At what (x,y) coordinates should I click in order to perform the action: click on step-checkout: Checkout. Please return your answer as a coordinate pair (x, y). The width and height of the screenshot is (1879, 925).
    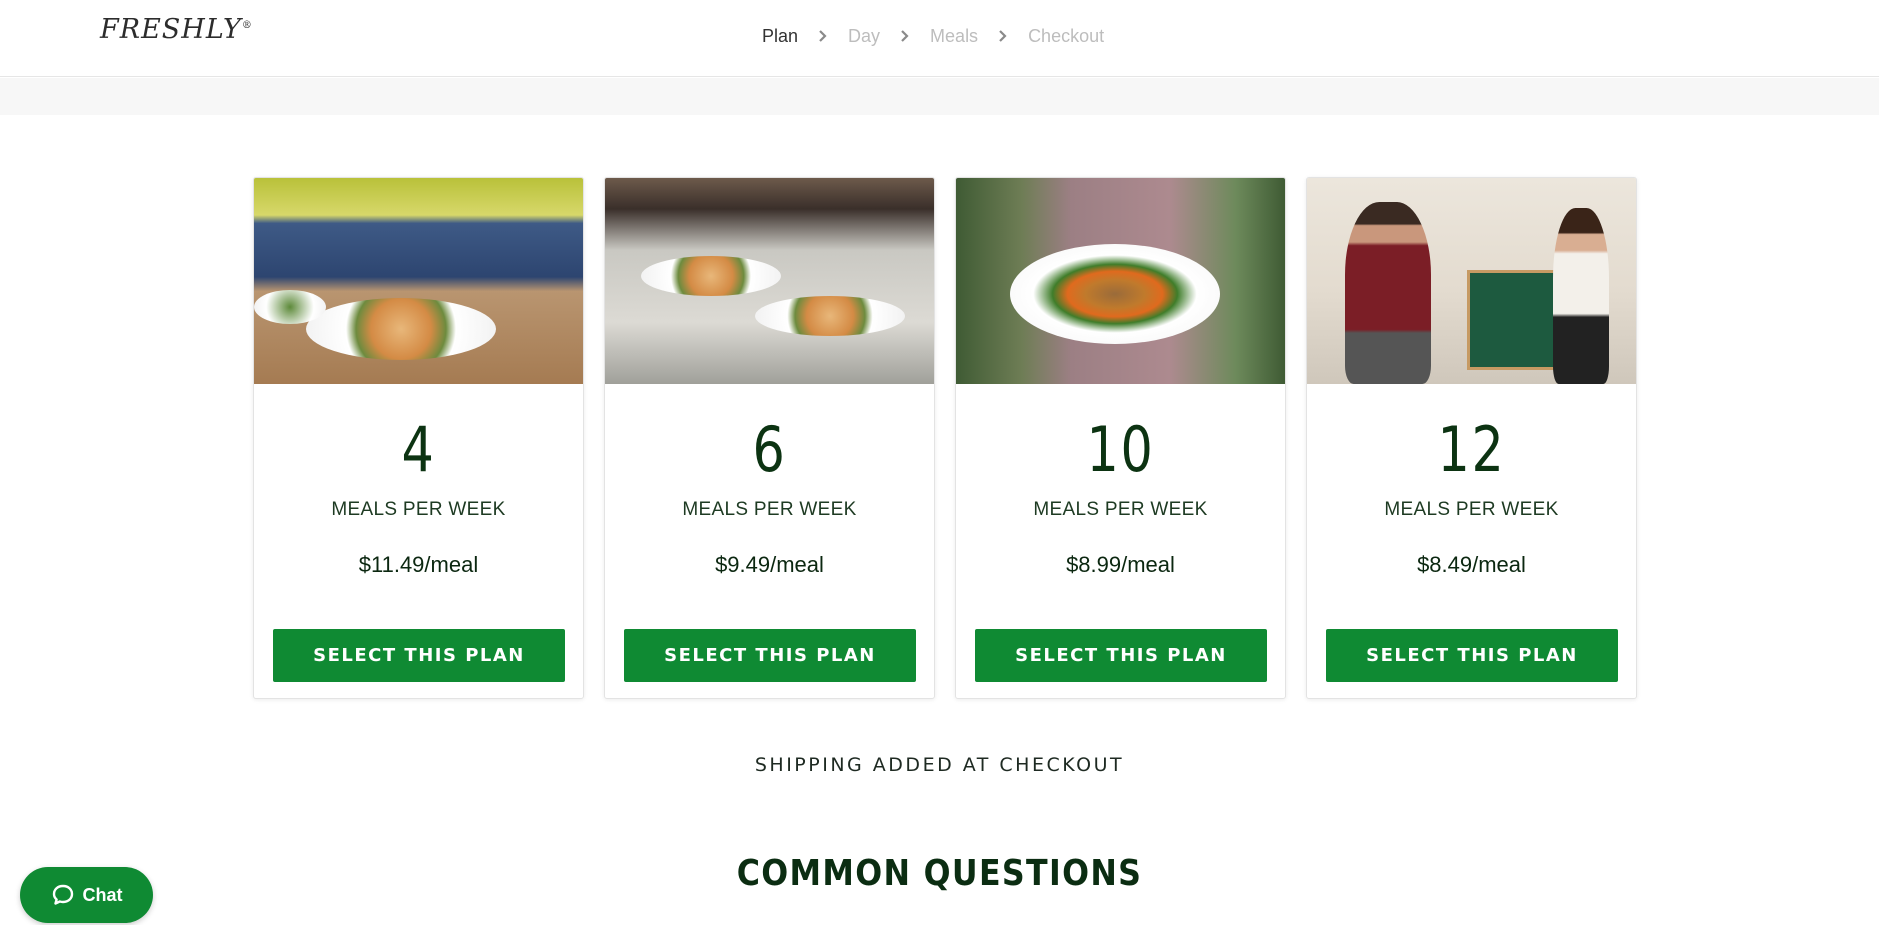
    Looking at the image, I should click on (1066, 36).